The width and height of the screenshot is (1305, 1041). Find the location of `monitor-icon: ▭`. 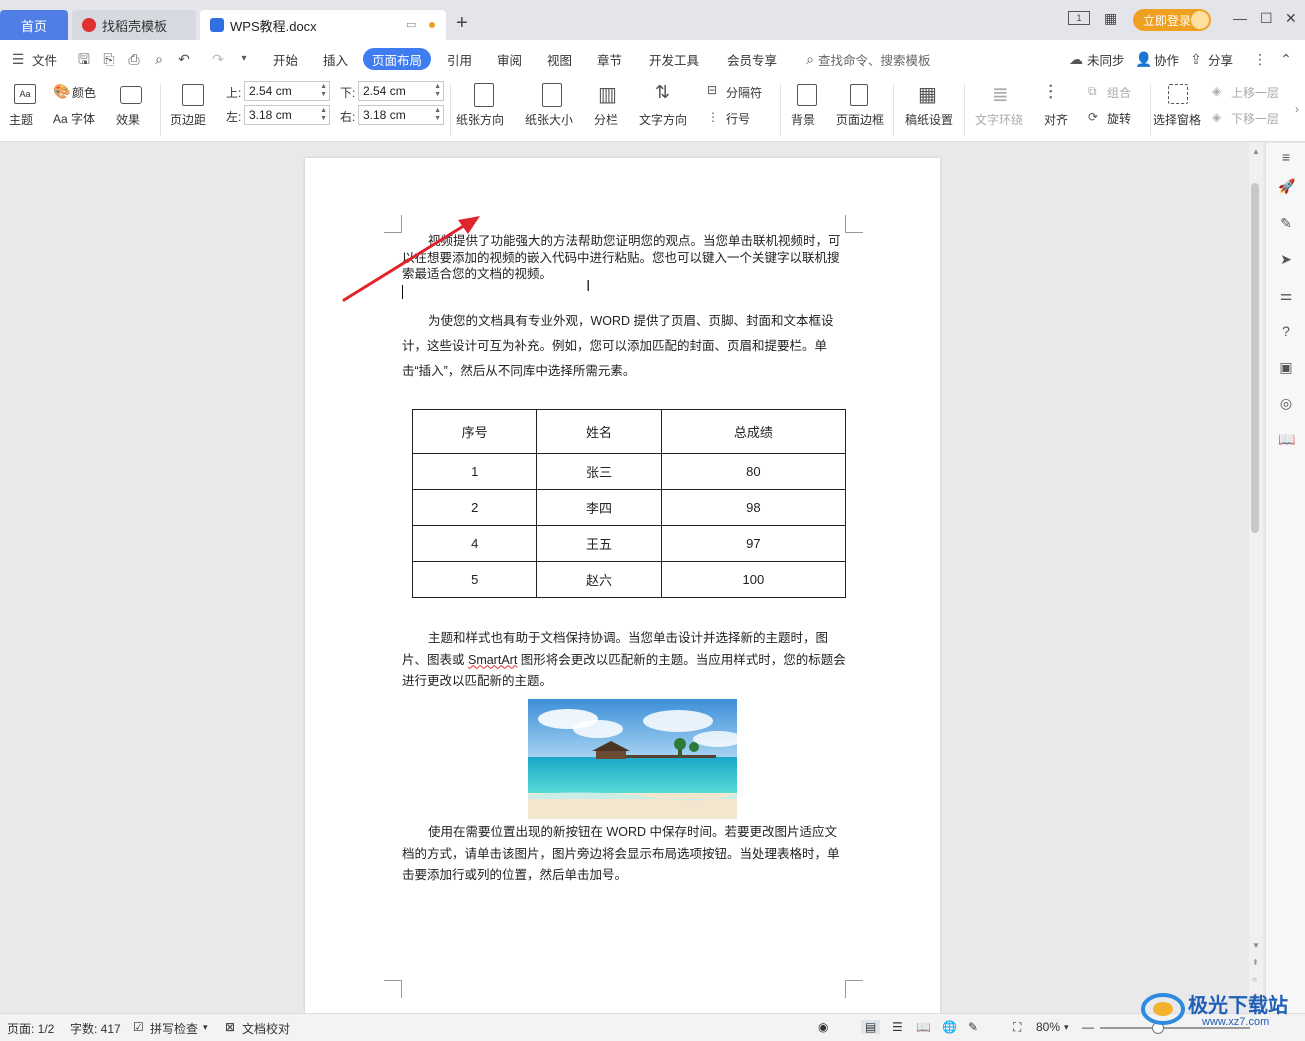

monitor-icon: ▭ is located at coordinates (411, 24).